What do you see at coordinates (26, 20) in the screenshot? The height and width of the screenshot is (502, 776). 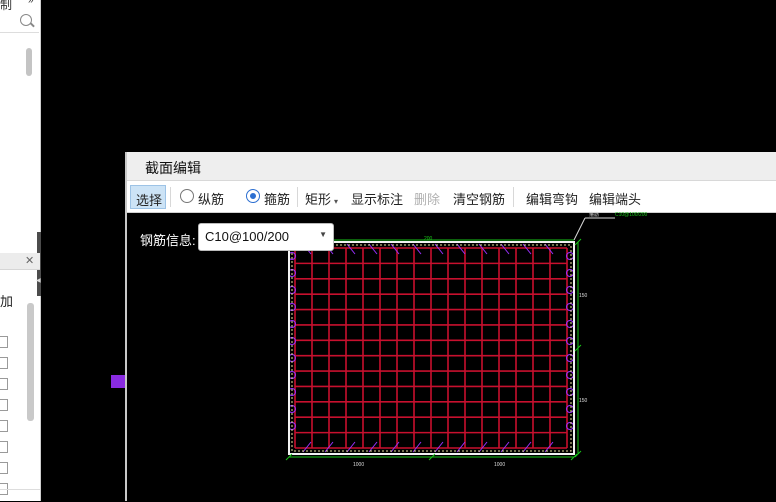 I see `search-icon` at bounding box center [26, 20].